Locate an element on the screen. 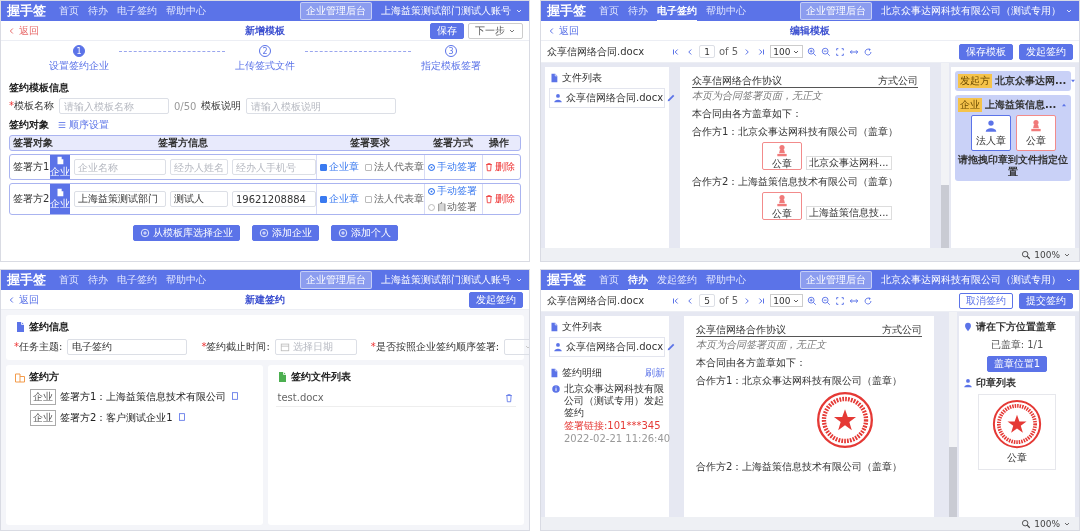 The height and width of the screenshot is (531, 1080). radio-button: 自动签署 is located at coordinates (452, 207).